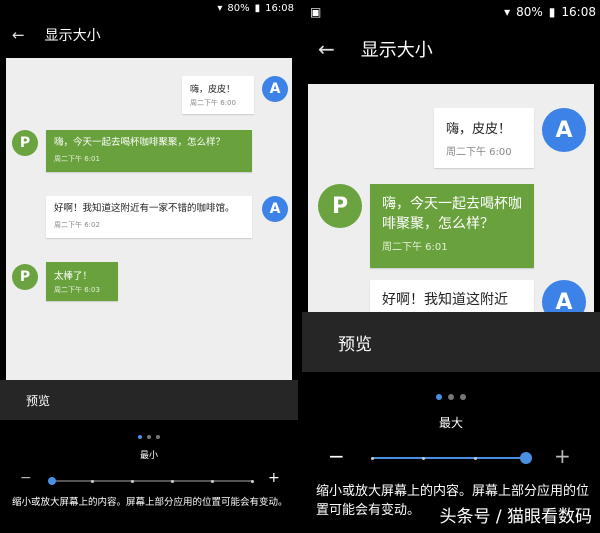 The width and height of the screenshot is (600, 533). Describe the element at coordinates (148, 456) in the screenshot. I see `size-level-label: 最小` at that location.